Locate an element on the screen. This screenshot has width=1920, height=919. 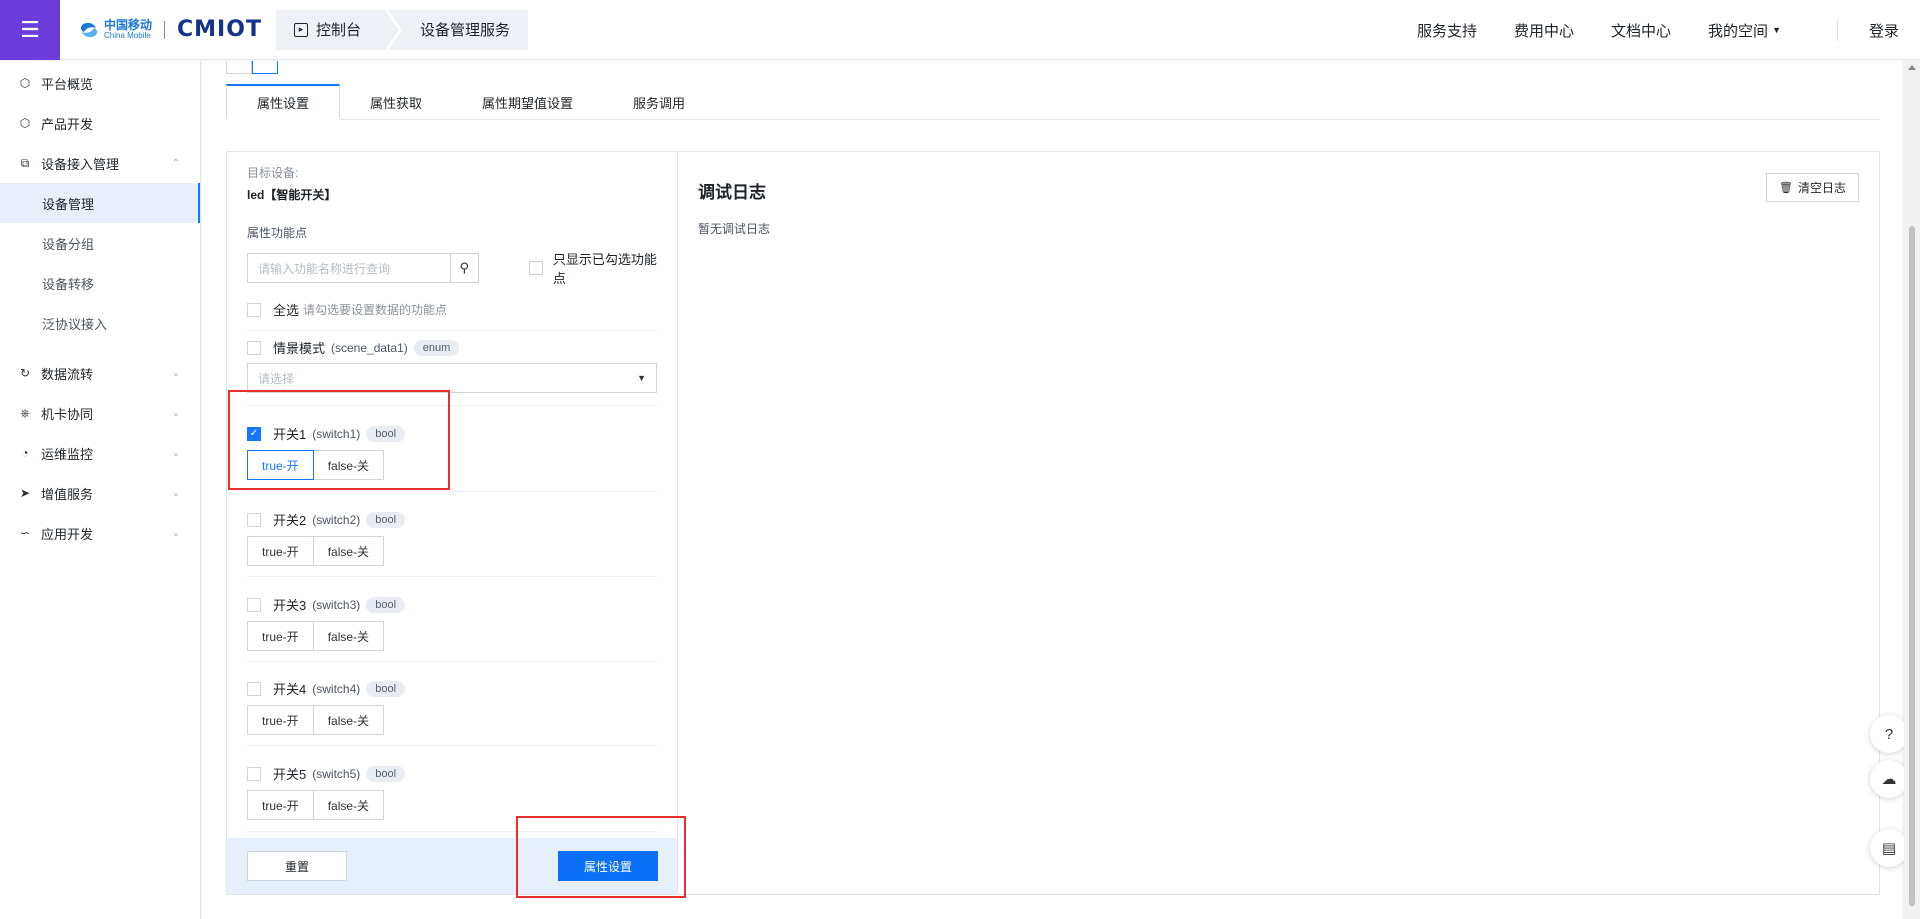
property-name: 开关2 is located at coordinates (290, 520).